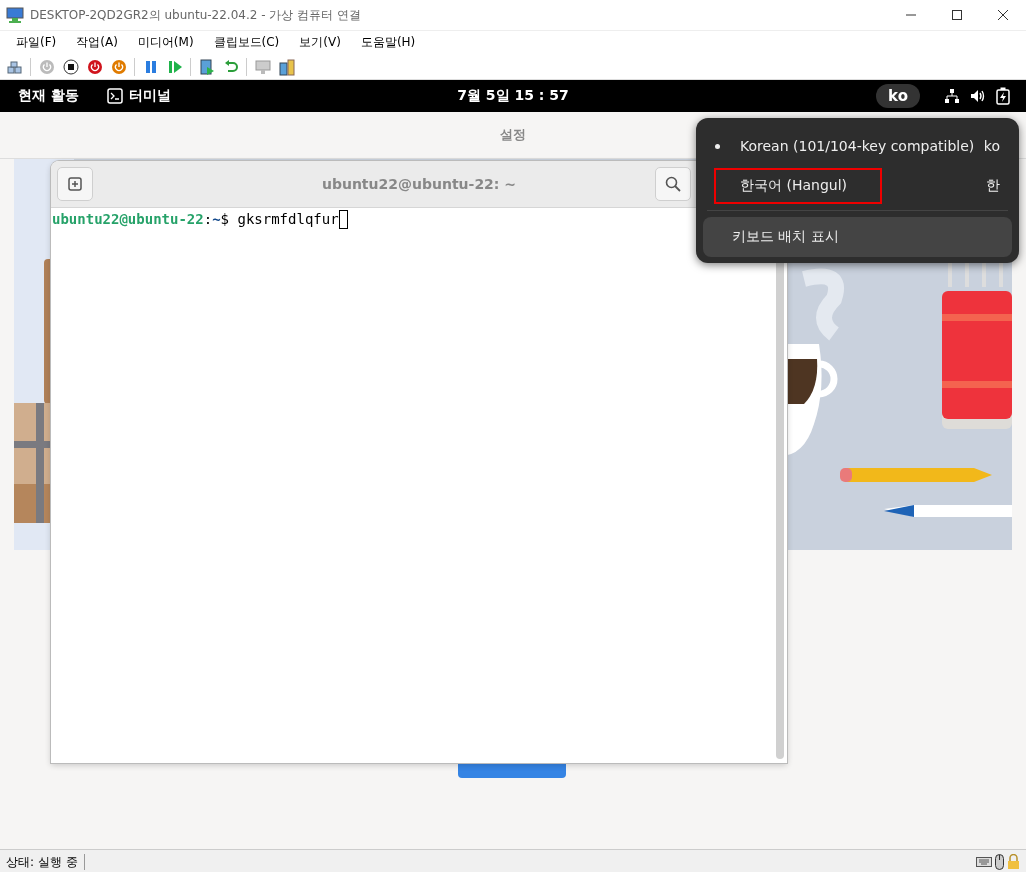  Describe the element at coordinates (513, 135) in the screenshot. I see `settings-title: 설정` at that location.